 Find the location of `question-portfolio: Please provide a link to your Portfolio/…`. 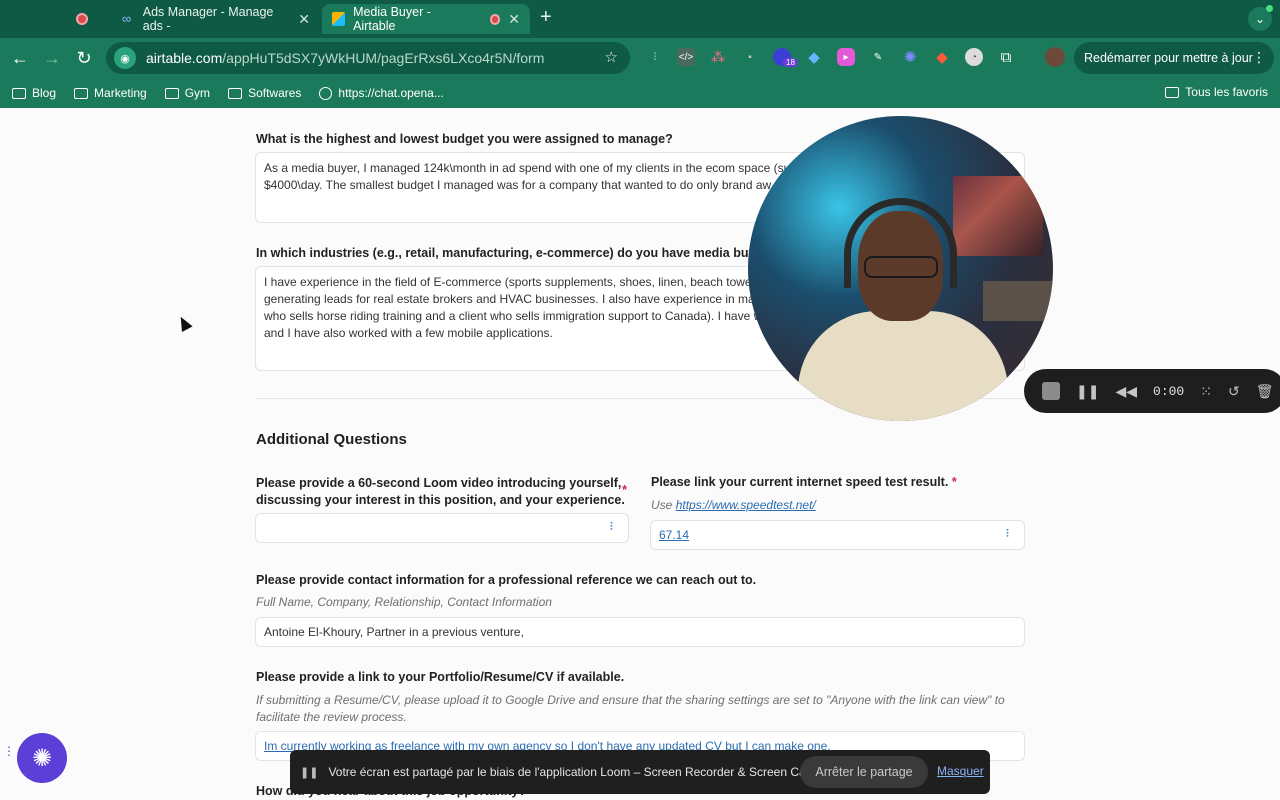

question-portfolio: Please provide a link to your Portfolio/… is located at coordinates (440, 677).